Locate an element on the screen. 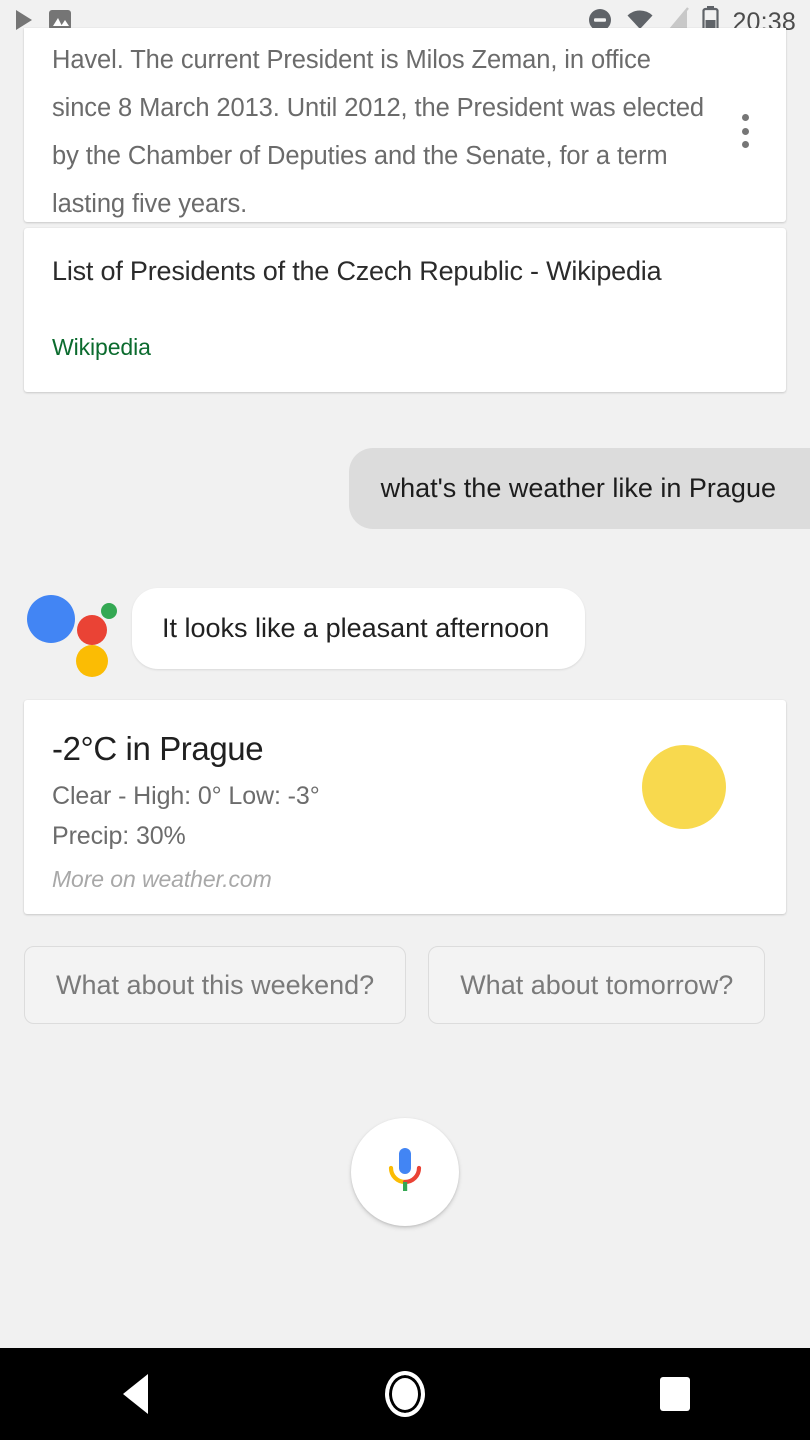 The height and width of the screenshot is (1440, 810). home-circle-icon is located at coordinates (405, 1394).